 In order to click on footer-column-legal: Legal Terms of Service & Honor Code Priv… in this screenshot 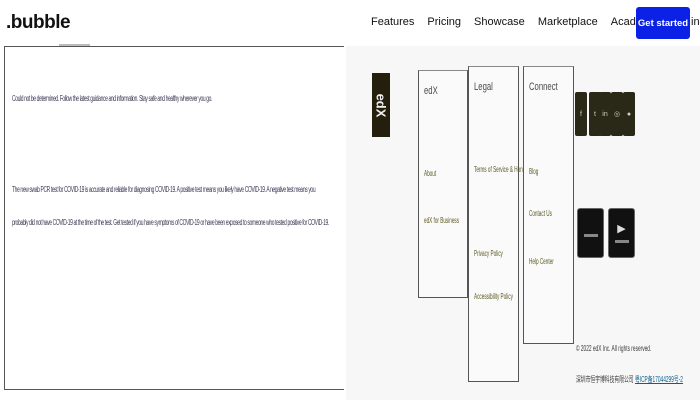, I will do `click(503, 224)`.